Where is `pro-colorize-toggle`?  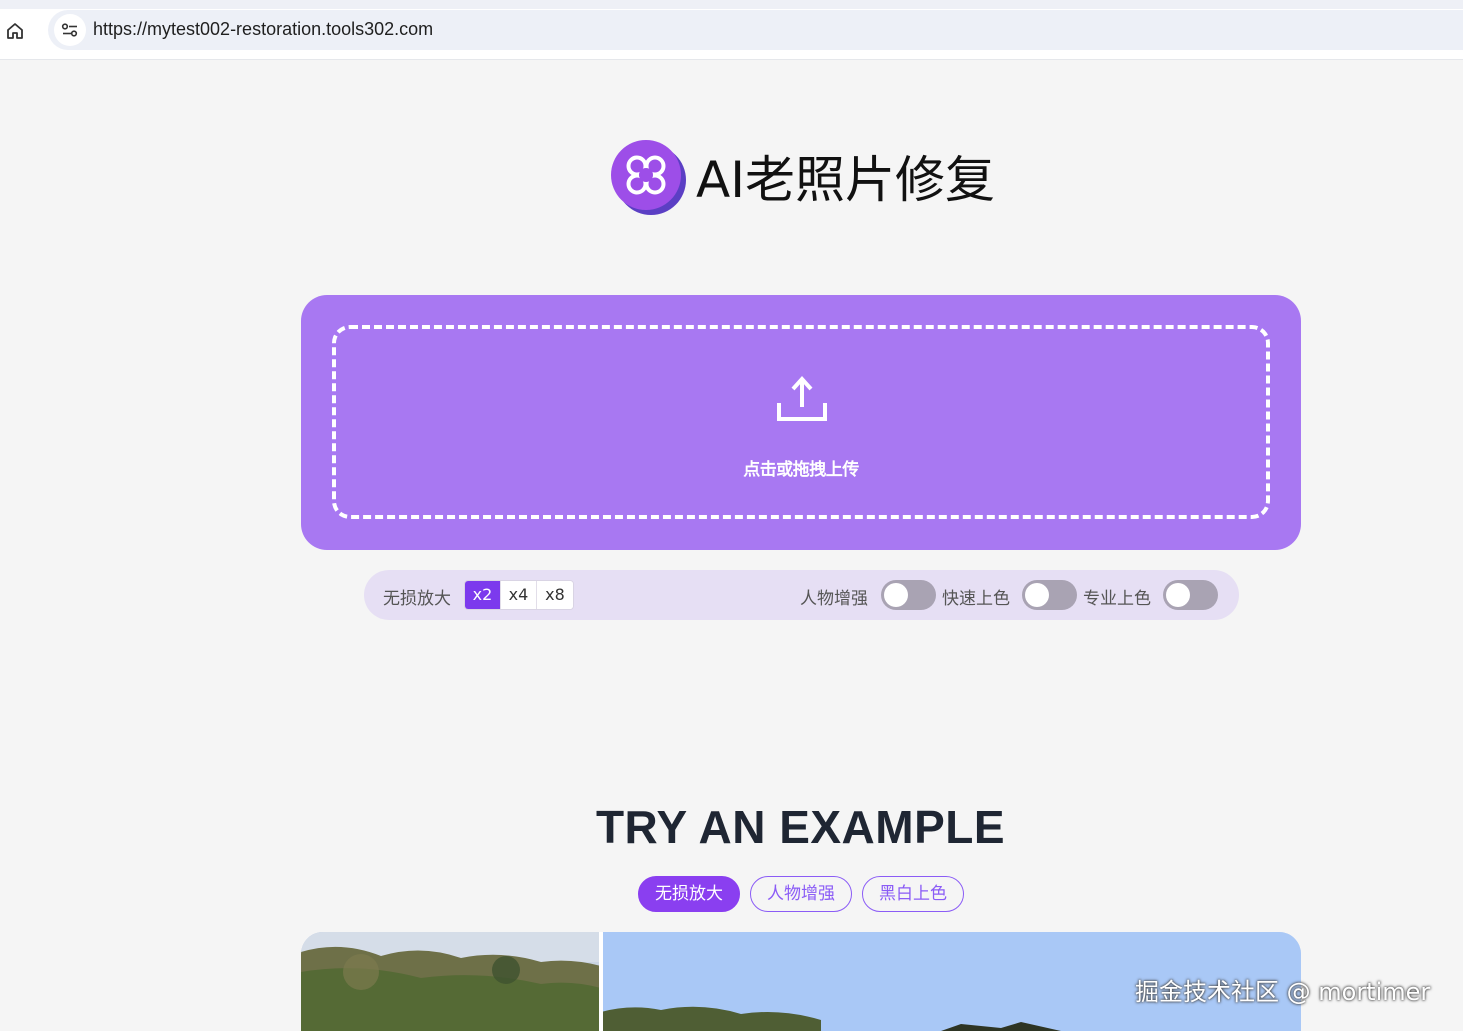
pro-colorize-toggle is located at coordinates (1190, 595).